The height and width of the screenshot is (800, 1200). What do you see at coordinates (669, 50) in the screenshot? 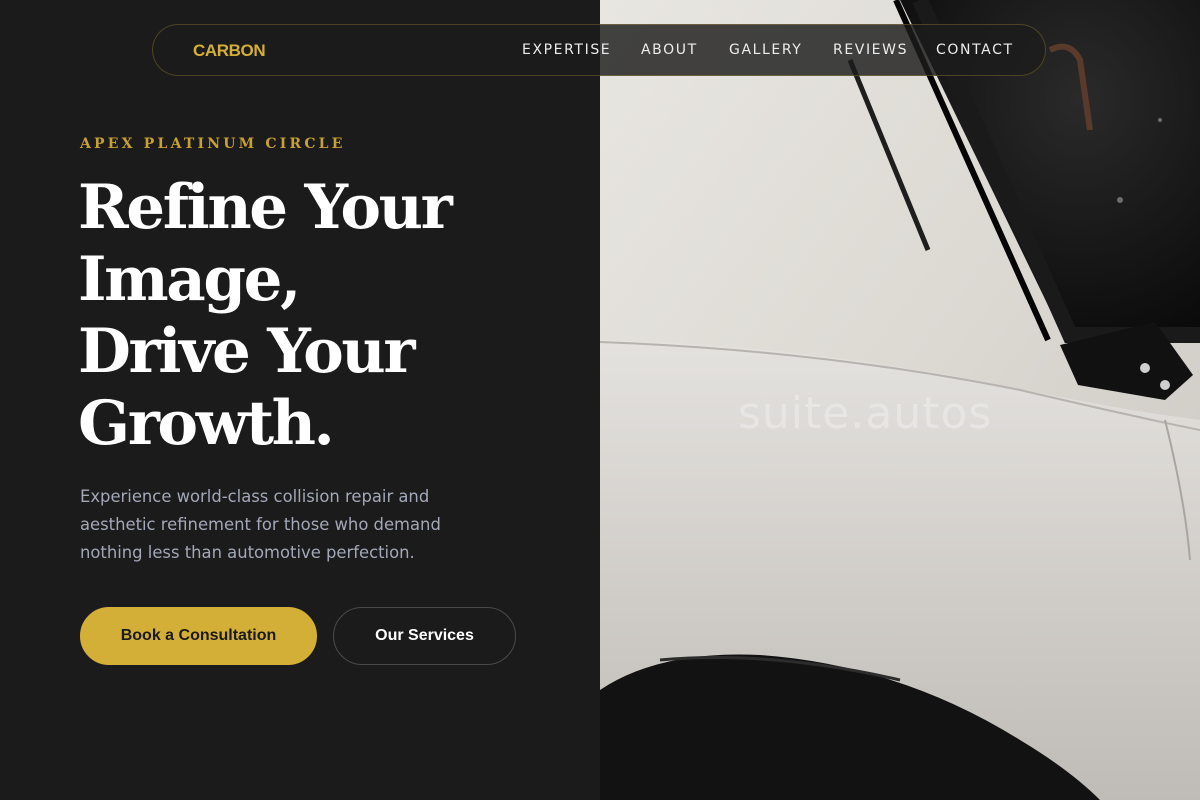
I see `nav-about: ABOUT` at bounding box center [669, 50].